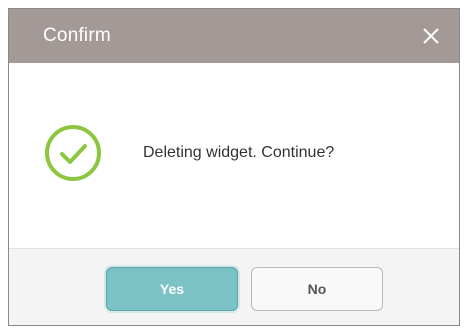  Describe the element at coordinates (77, 35) in the screenshot. I see `dialog-title: Confirm` at that location.